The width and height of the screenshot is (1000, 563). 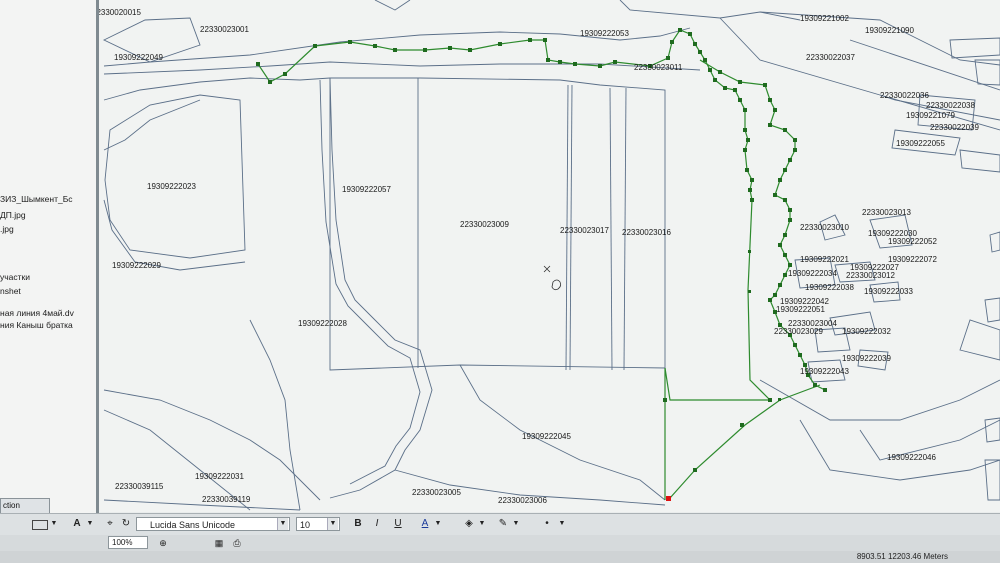 What do you see at coordinates (800, 309) in the screenshot?
I see `parcel-label: 19309222051` at bounding box center [800, 309].